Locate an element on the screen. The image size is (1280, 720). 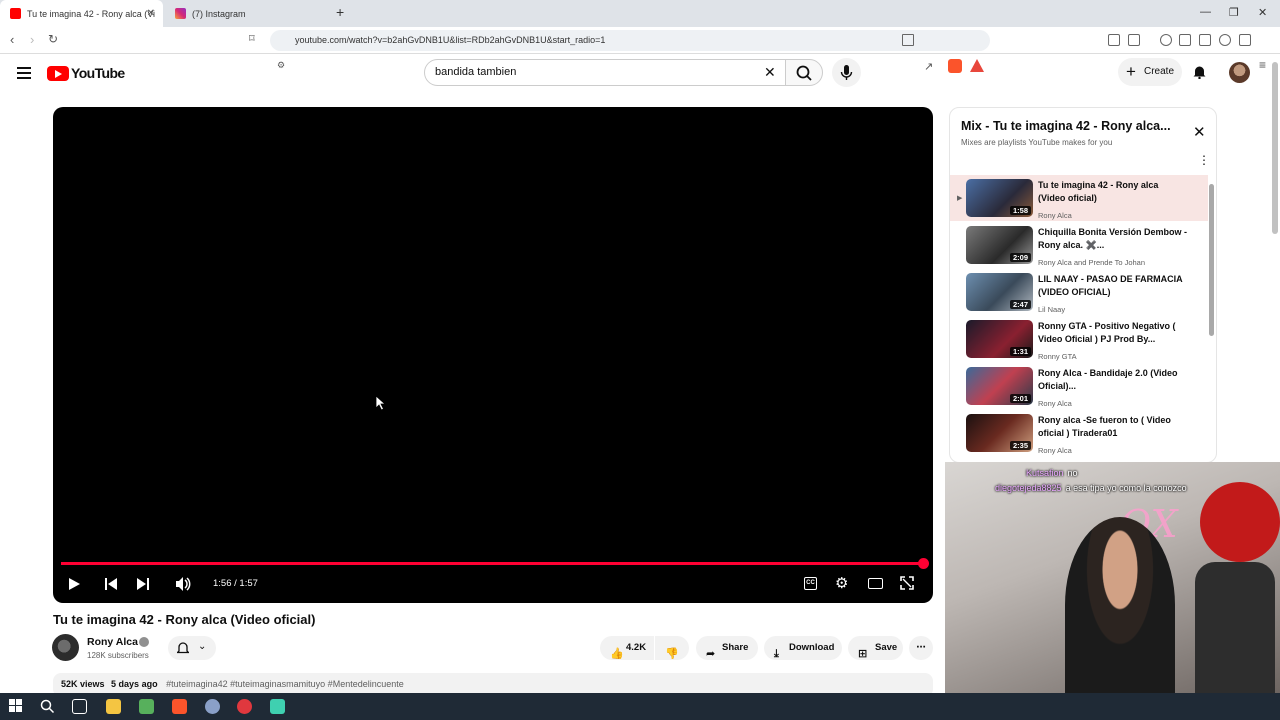
file-explorer-icon is located at coordinates (113, 706).